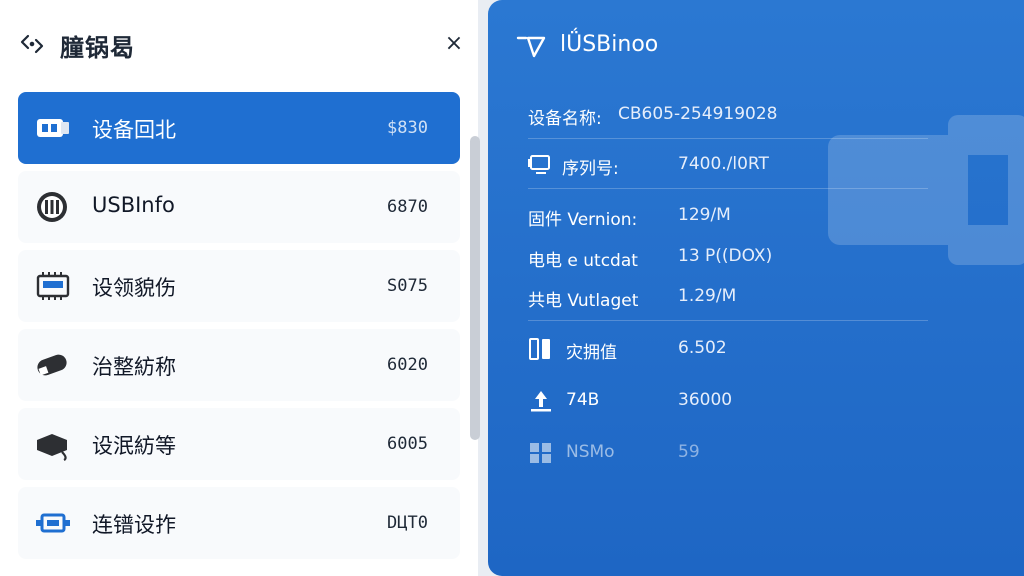  I want to click on list-item-label: USBInfo, so click(133, 205).